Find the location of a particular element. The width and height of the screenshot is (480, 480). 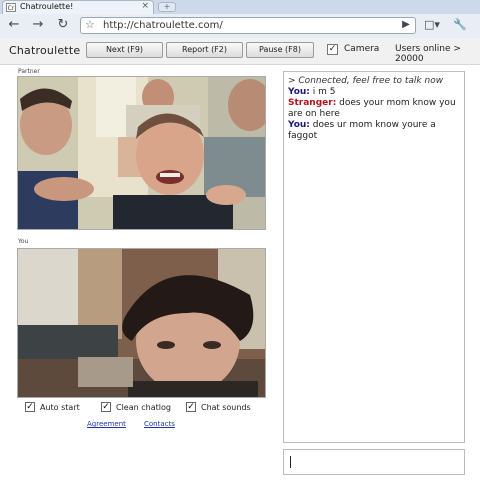

text-caret is located at coordinates (290, 462).